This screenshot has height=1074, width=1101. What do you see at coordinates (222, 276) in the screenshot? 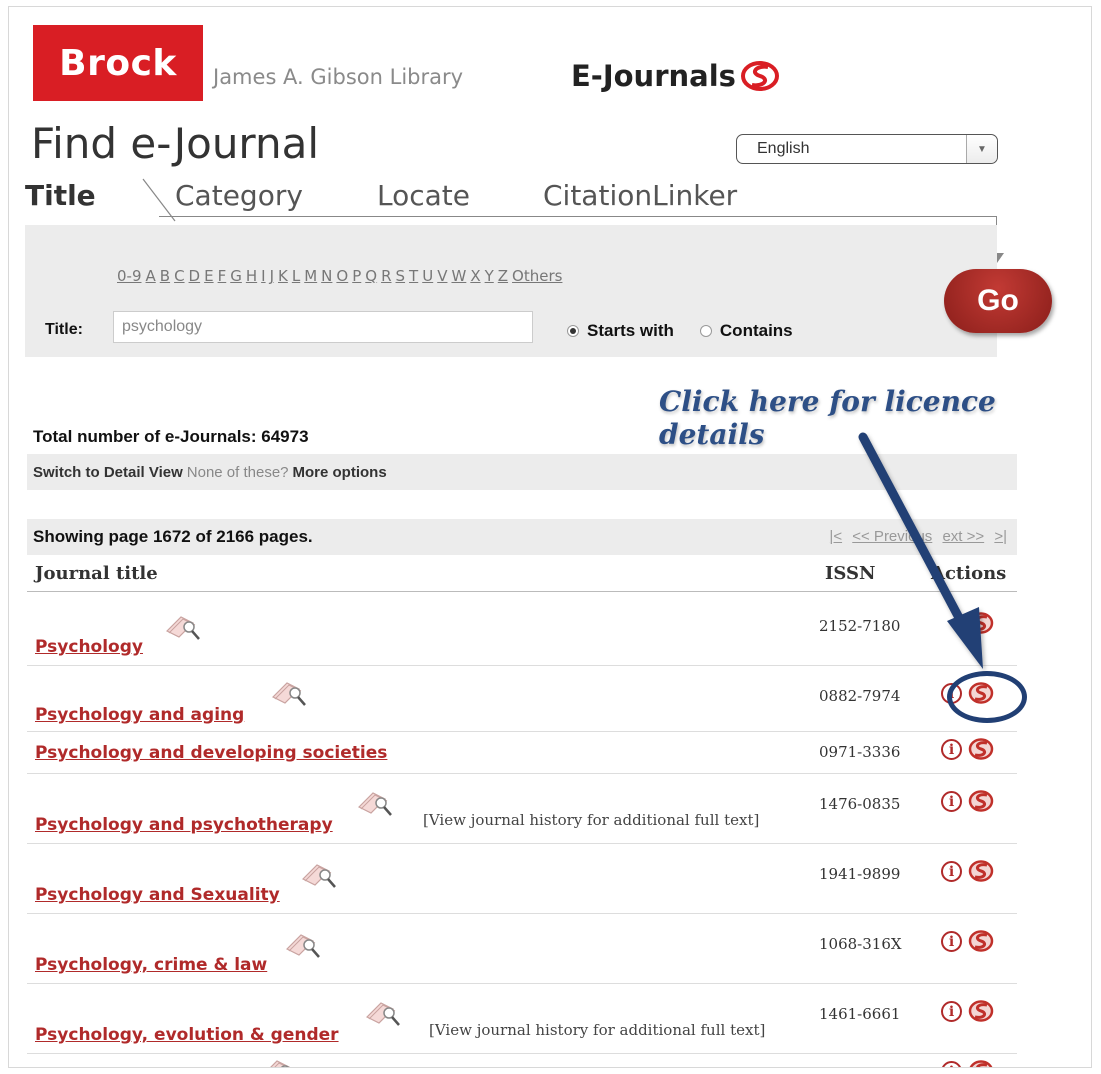
I see `alpha-link: F` at bounding box center [222, 276].